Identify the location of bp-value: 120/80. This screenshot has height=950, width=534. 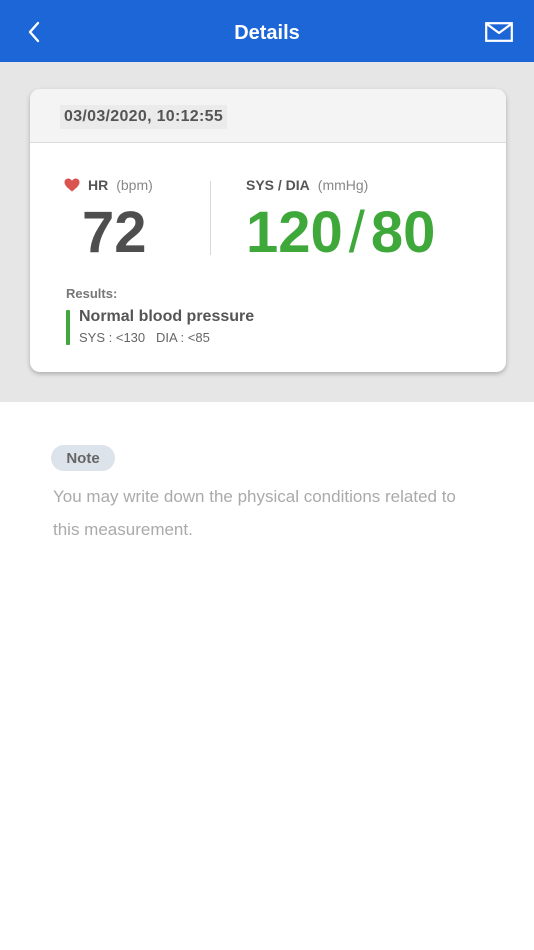
(340, 232).